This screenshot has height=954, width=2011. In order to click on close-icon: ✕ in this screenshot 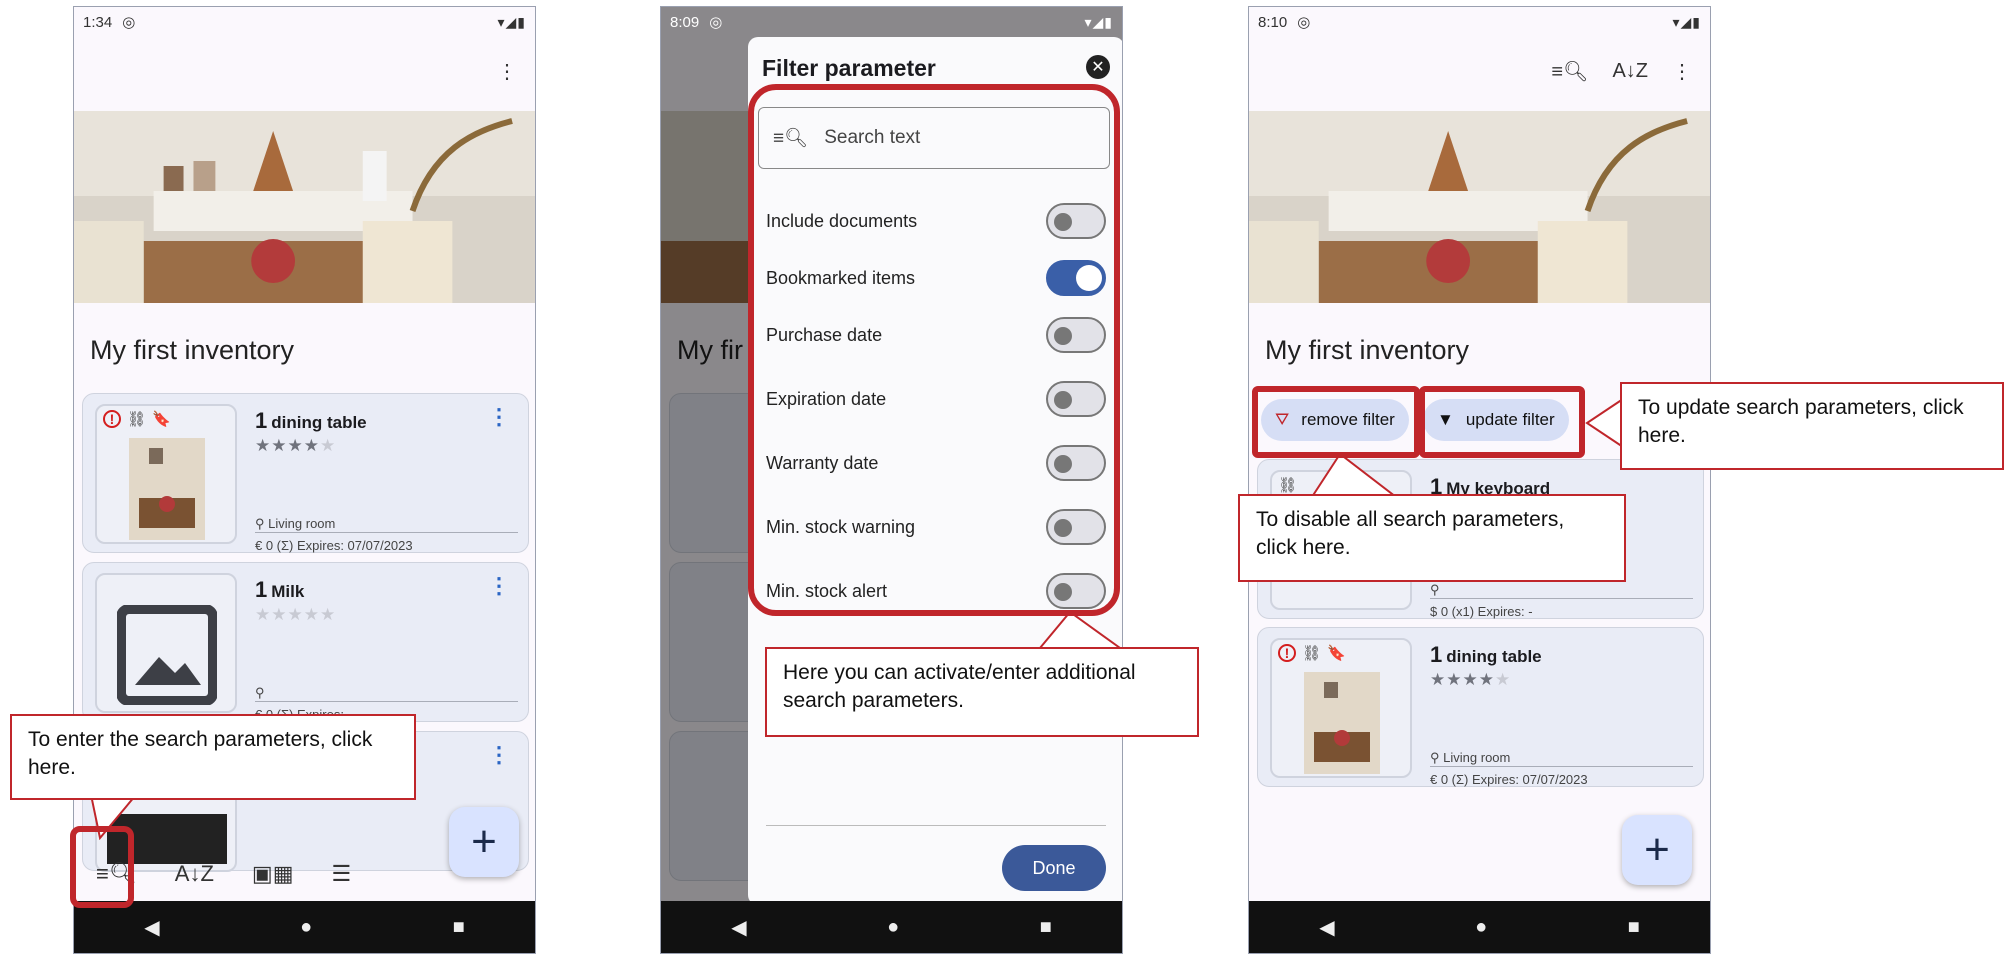, I will do `click(1098, 67)`.